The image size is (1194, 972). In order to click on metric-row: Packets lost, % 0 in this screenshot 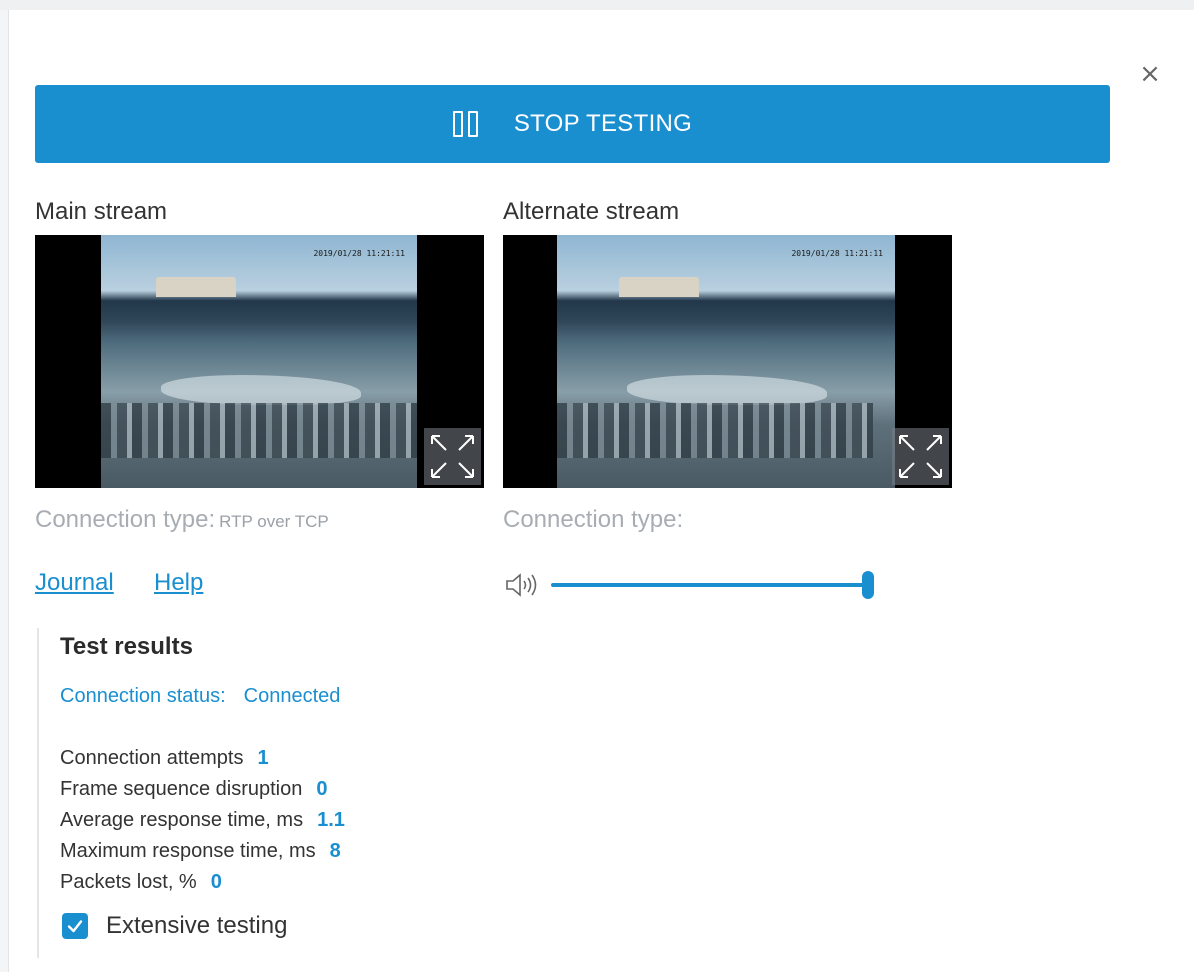, I will do `click(141, 882)`.